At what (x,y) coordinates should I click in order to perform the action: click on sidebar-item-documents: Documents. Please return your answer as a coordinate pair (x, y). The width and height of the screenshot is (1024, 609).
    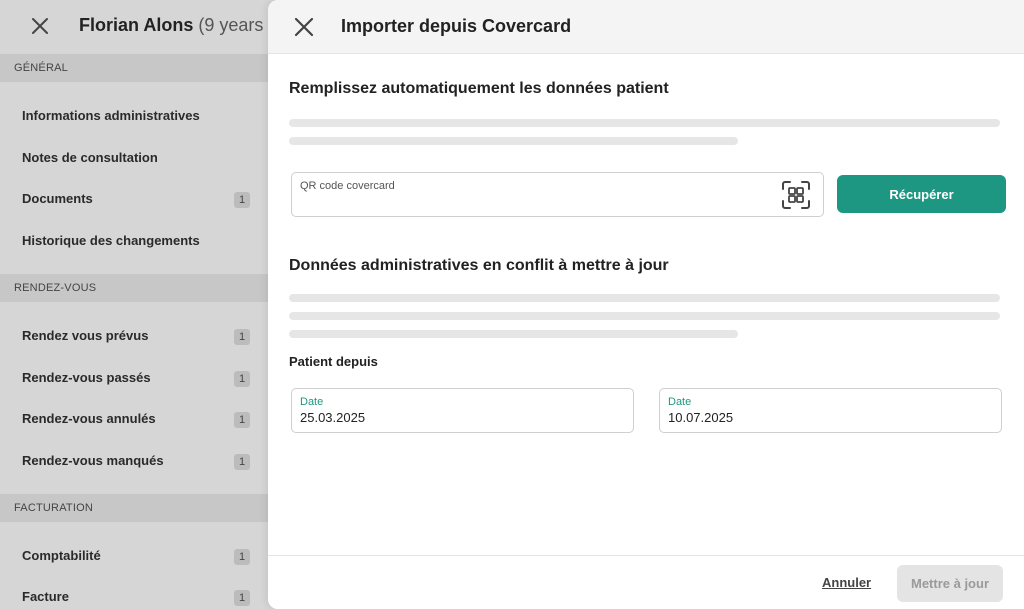
    Looking at the image, I should click on (57, 198).